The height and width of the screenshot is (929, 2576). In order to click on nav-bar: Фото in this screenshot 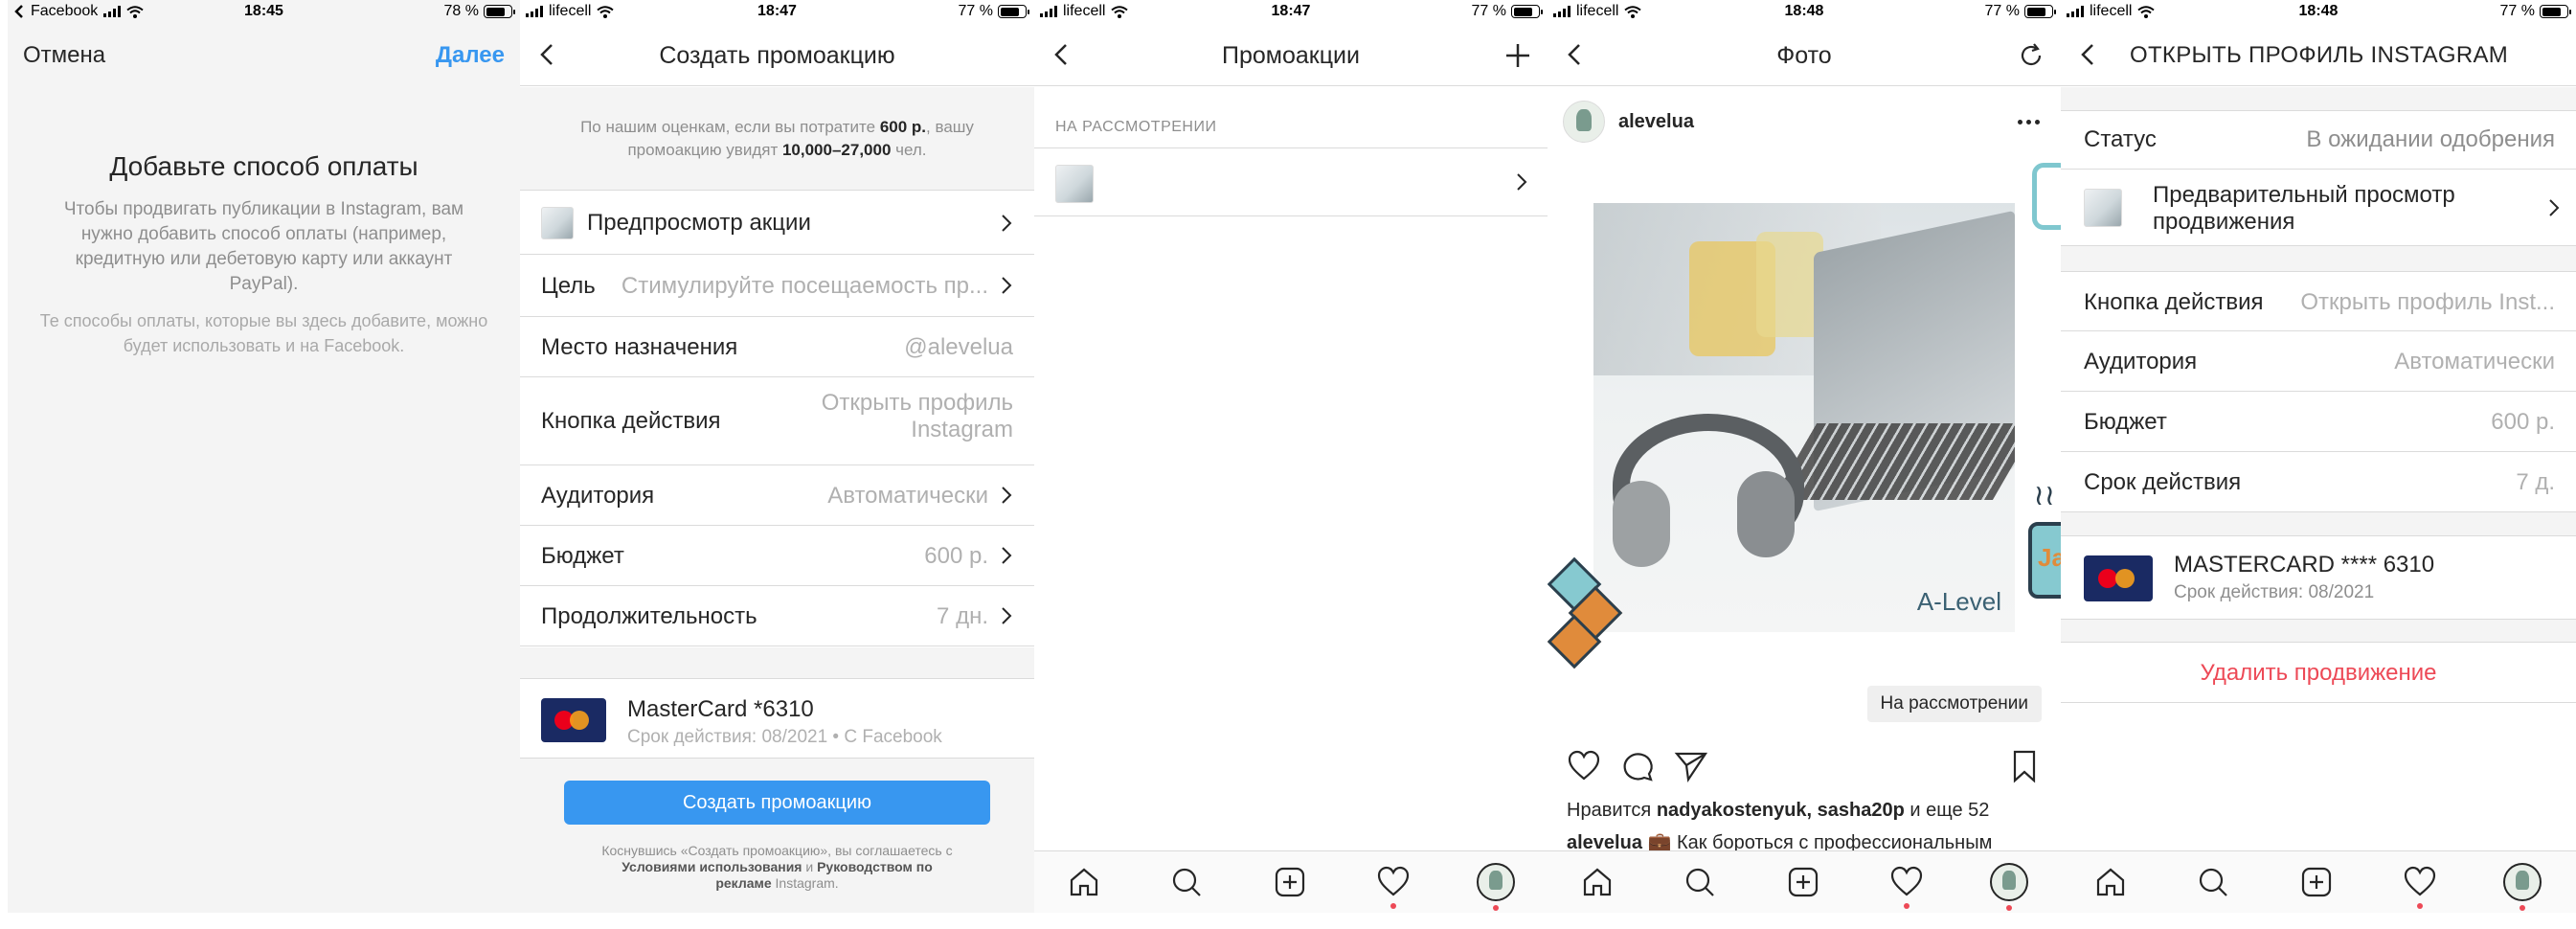, I will do `click(1804, 55)`.